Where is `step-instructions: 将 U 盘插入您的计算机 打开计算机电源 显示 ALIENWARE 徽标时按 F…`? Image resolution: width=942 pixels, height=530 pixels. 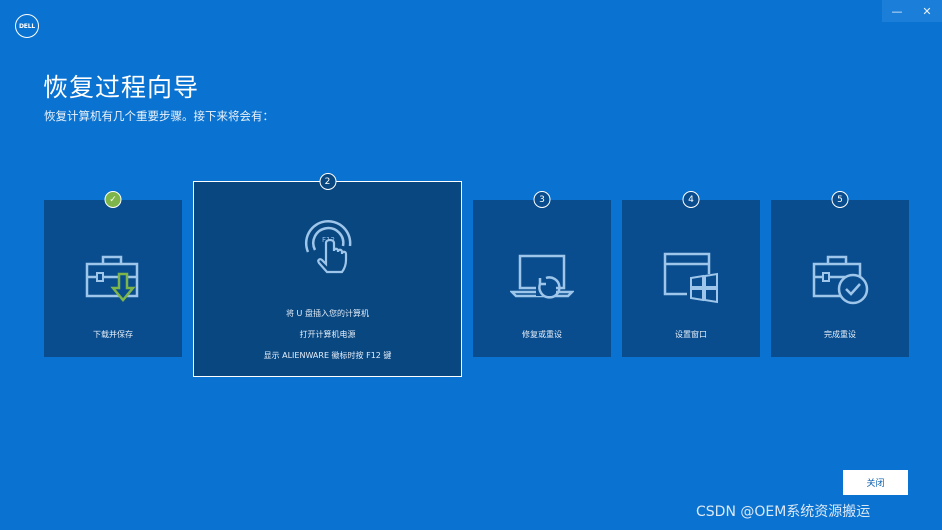 step-instructions: 将 U 盘插入您的计算机 打开计算机电源 显示 ALIENWARE 徽标时按 F… is located at coordinates (327, 334).